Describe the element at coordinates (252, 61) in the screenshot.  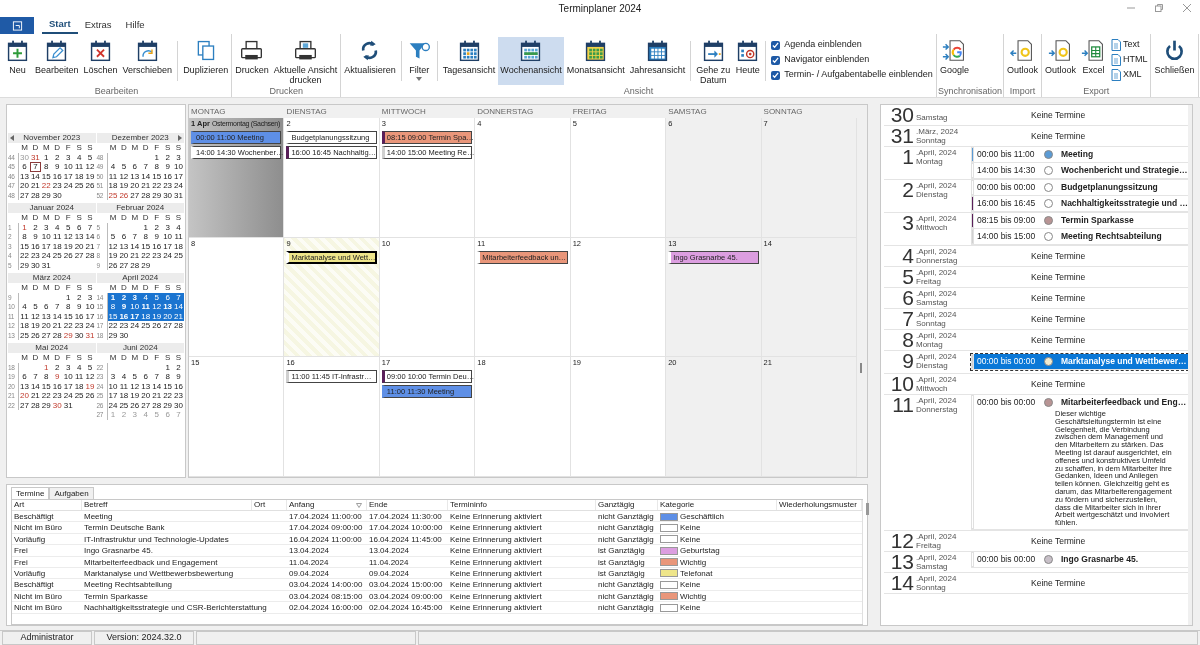
I see `ribbon-button: Drucken` at that location.